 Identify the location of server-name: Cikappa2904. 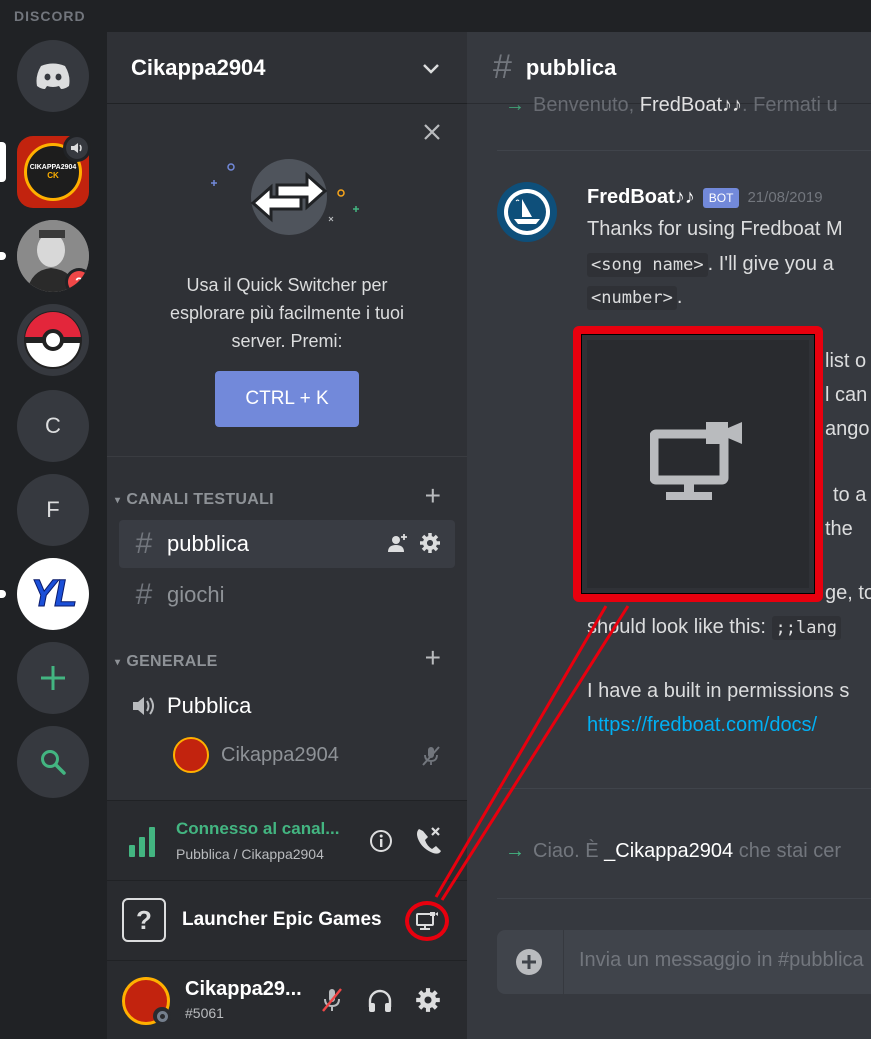
(198, 67).